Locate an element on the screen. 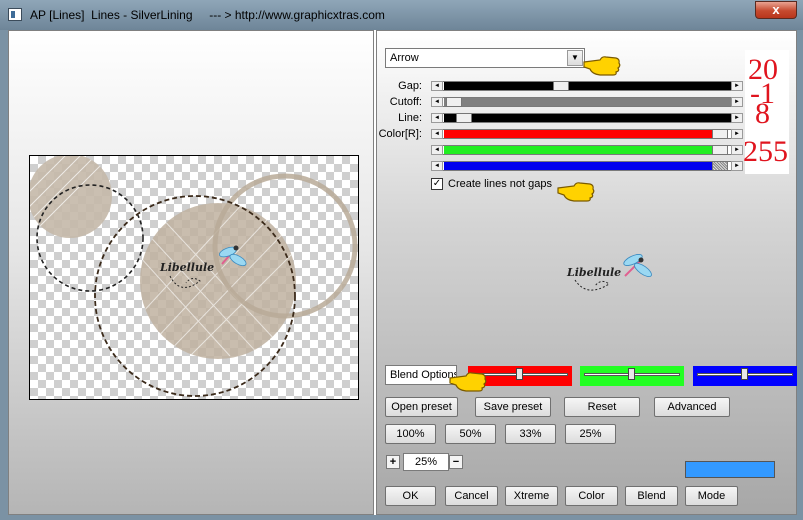 The image size is (803, 520). line-increase: ► is located at coordinates (737, 118).